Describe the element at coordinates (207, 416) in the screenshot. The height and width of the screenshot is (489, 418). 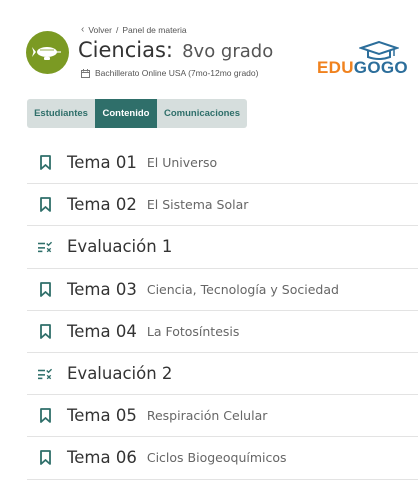
I see `item-description: Respiración Celular` at that location.